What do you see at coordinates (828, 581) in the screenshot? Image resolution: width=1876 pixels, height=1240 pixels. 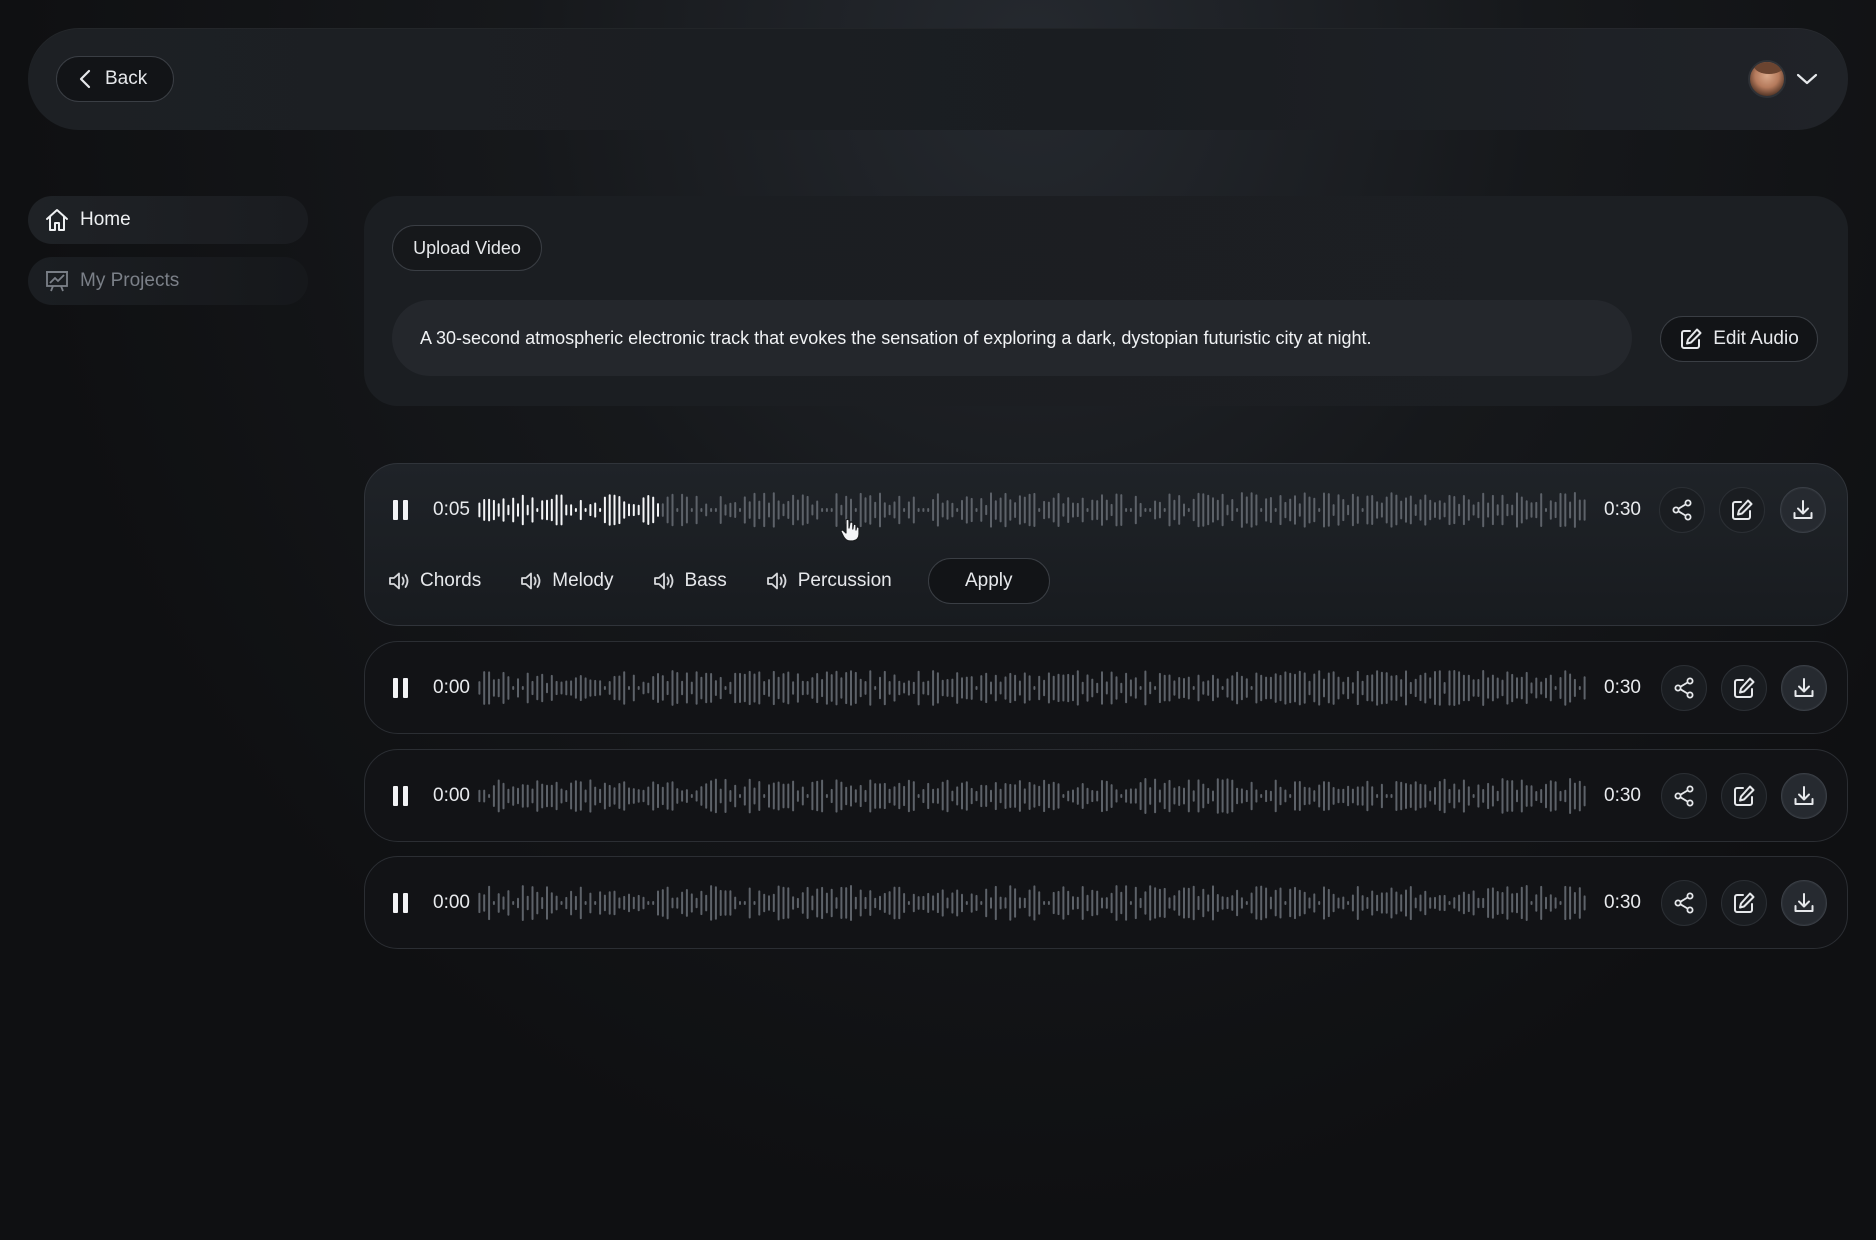 I see `stem-toggle-percussion: Percussion` at bounding box center [828, 581].